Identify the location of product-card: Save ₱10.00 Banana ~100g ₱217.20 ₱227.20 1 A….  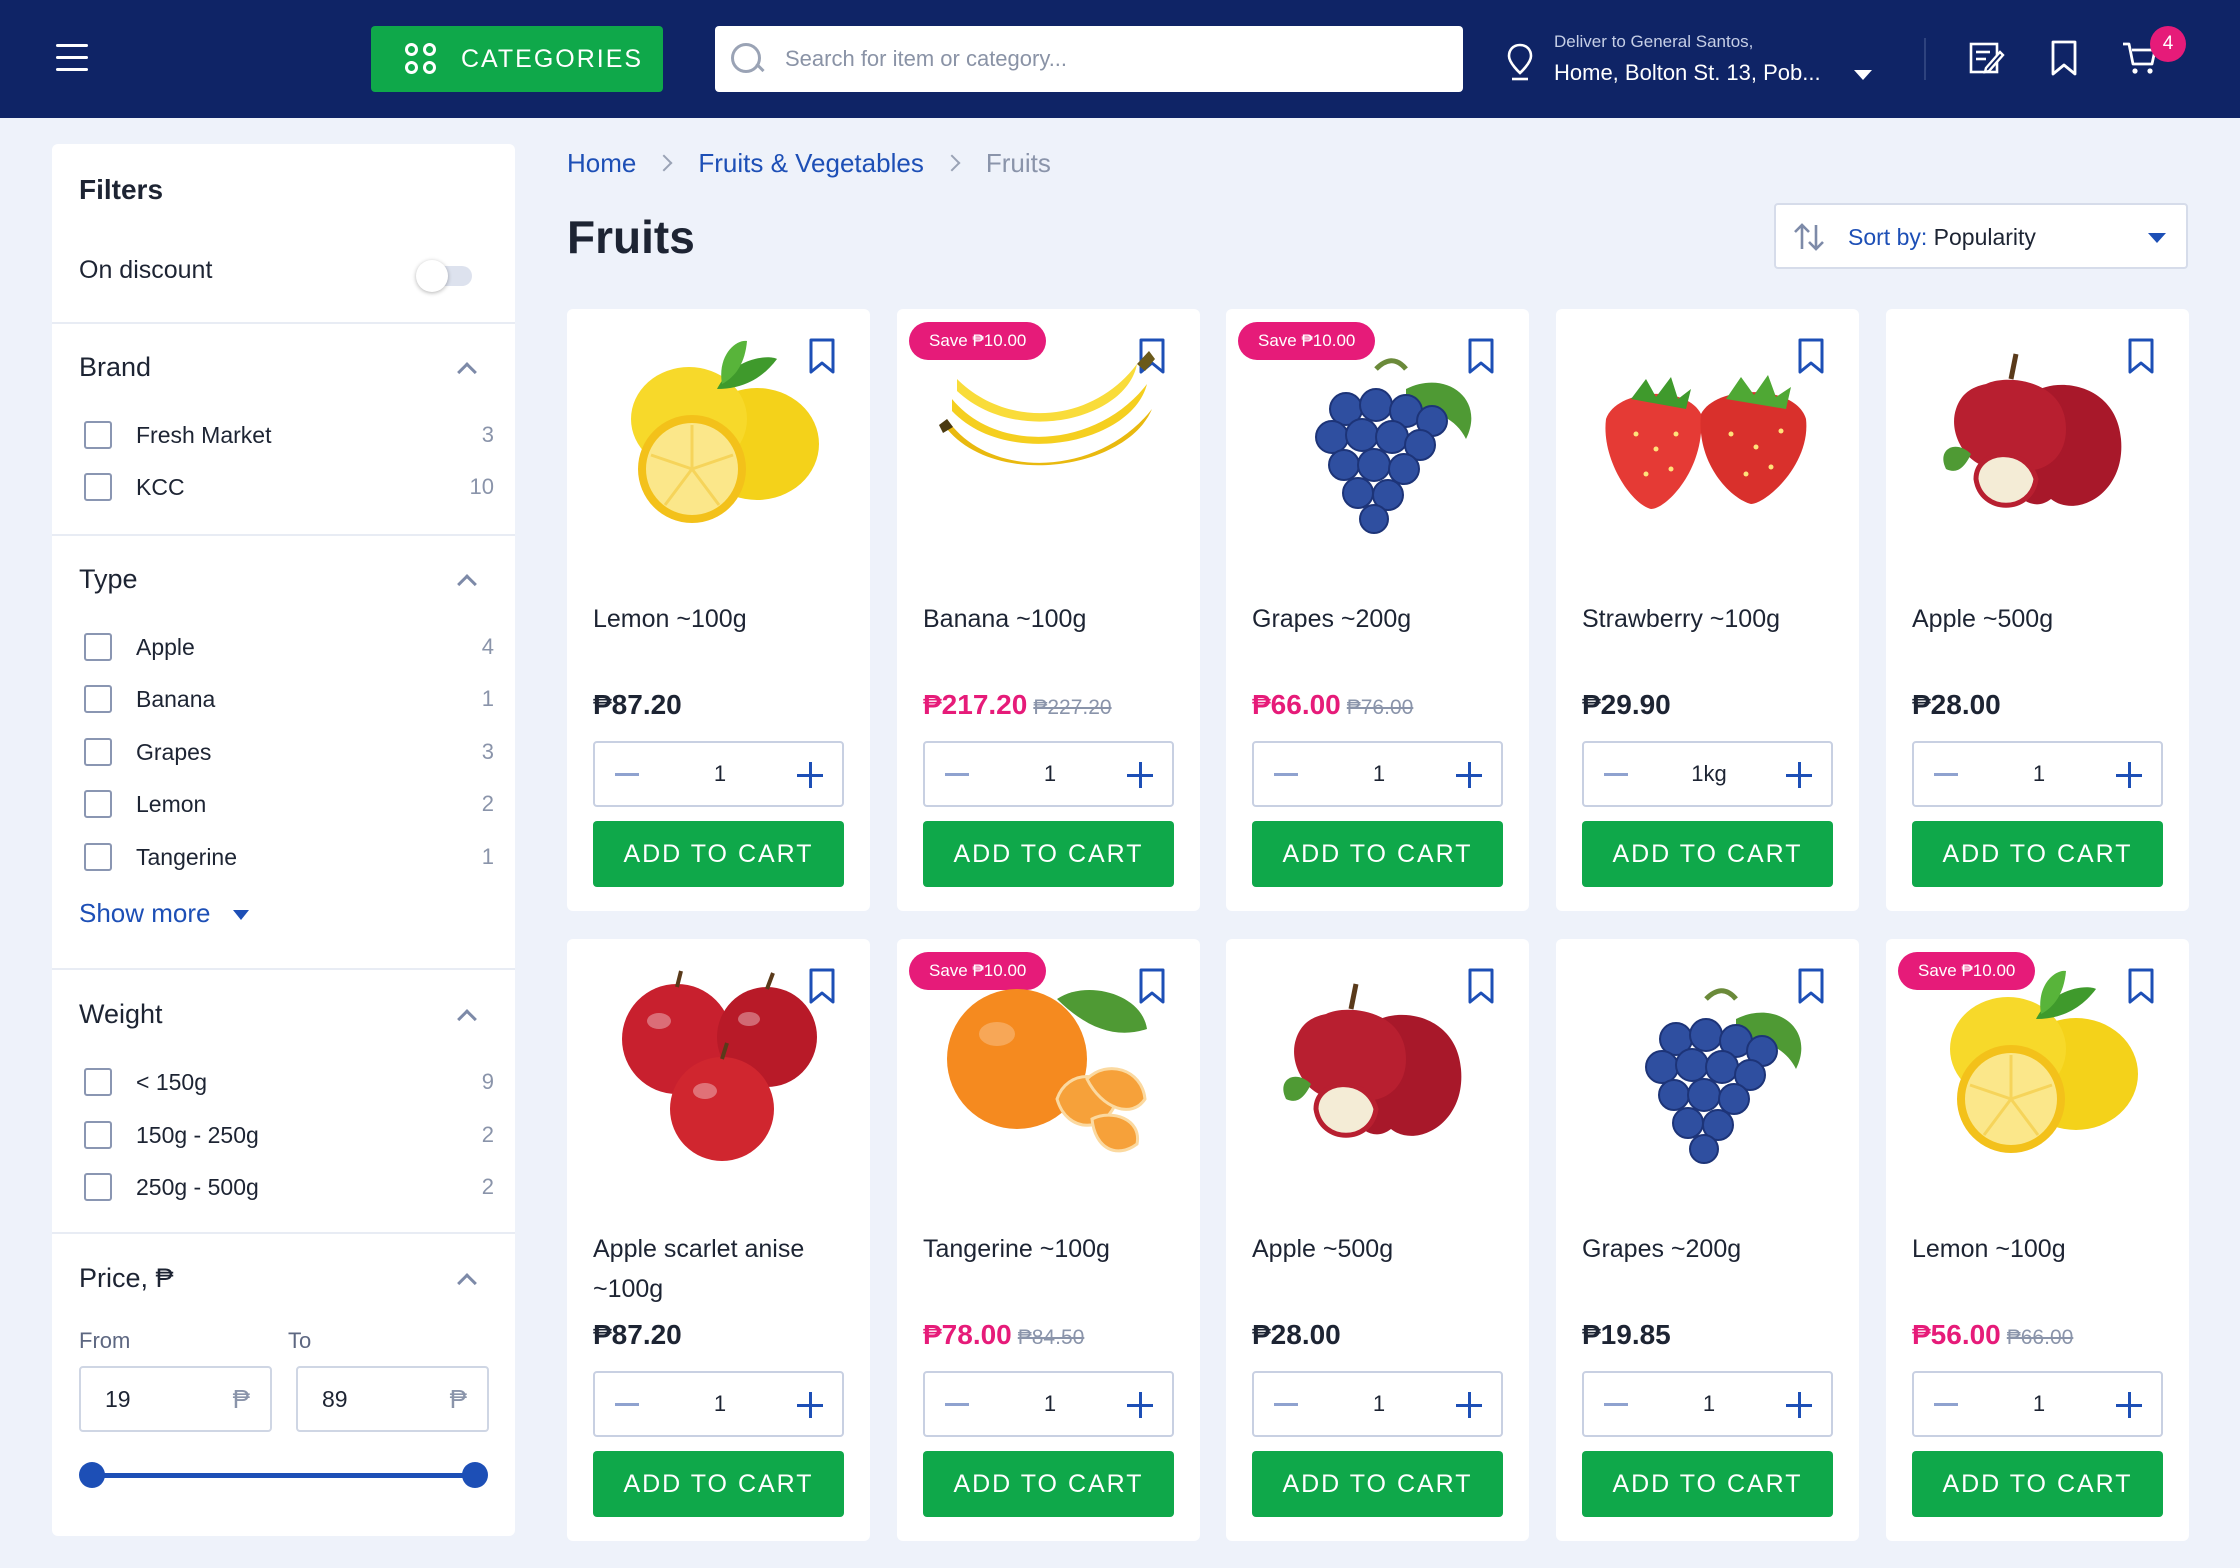
(1048, 610).